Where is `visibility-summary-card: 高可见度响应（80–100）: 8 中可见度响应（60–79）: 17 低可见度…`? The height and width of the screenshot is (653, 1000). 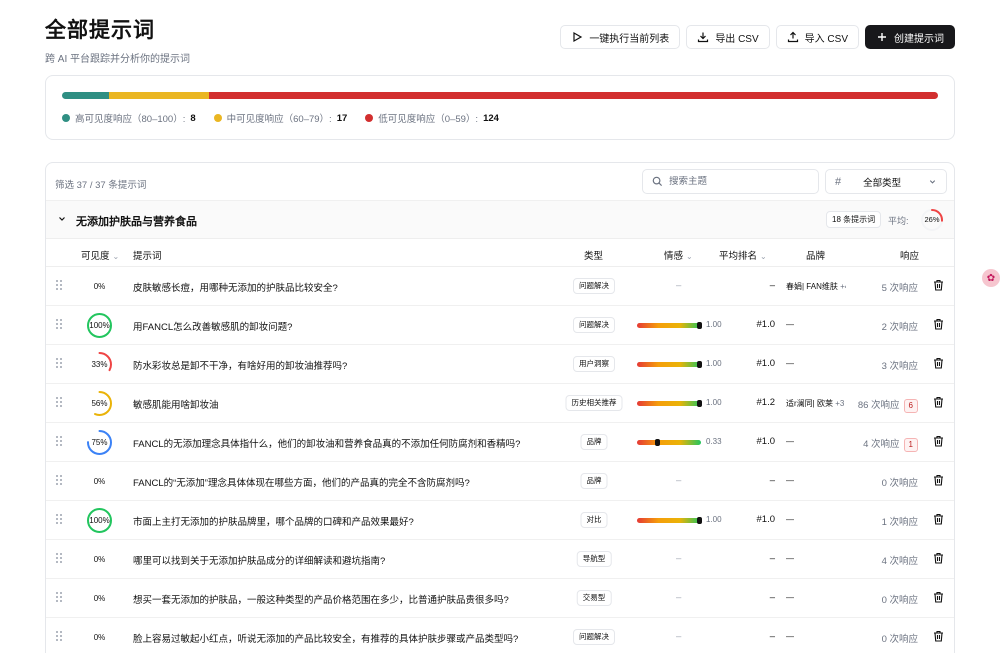 visibility-summary-card: 高可见度响应（80–100）: 8 中可见度响应（60–79）: 17 低可见度… is located at coordinates (500, 107).